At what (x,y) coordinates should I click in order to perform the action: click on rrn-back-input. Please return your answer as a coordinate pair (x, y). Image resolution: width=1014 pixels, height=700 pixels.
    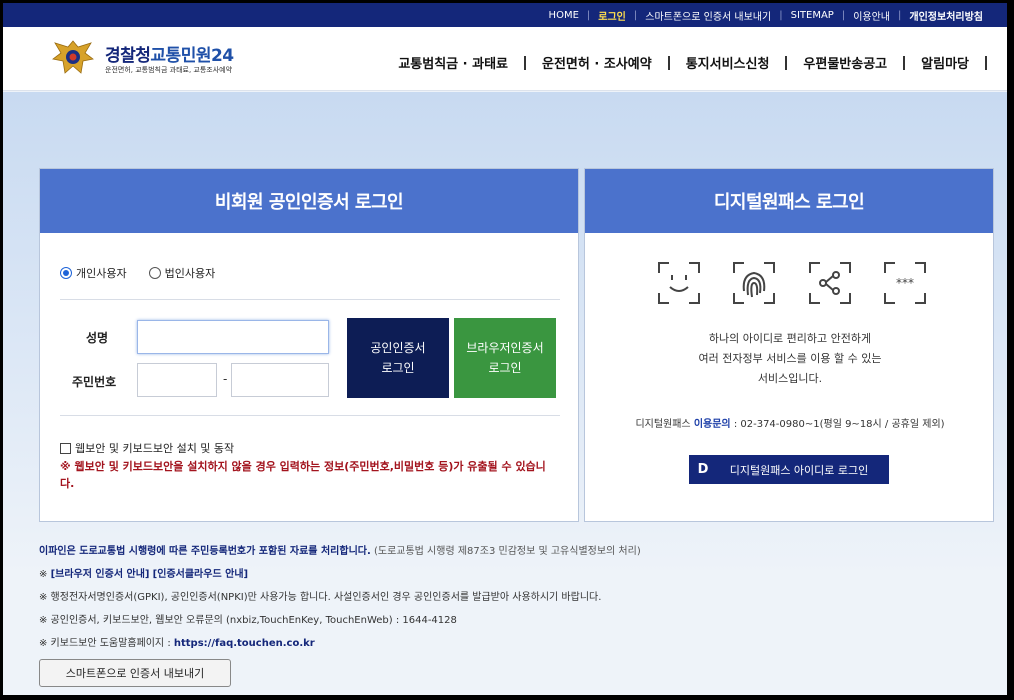
    Looking at the image, I should click on (280, 380).